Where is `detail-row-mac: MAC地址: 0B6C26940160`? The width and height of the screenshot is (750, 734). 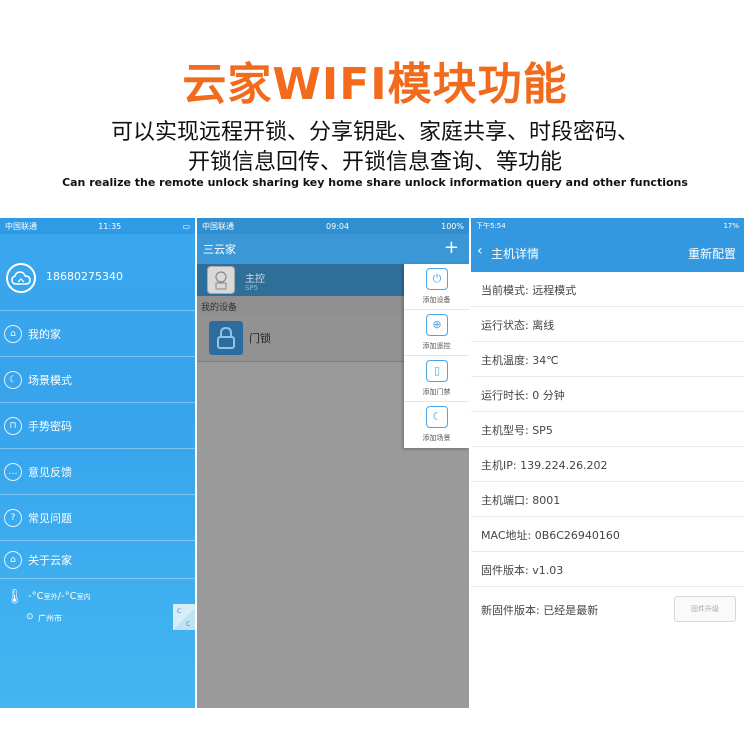 detail-row-mac: MAC地址: 0B6C26940160 is located at coordinates (607, 534).